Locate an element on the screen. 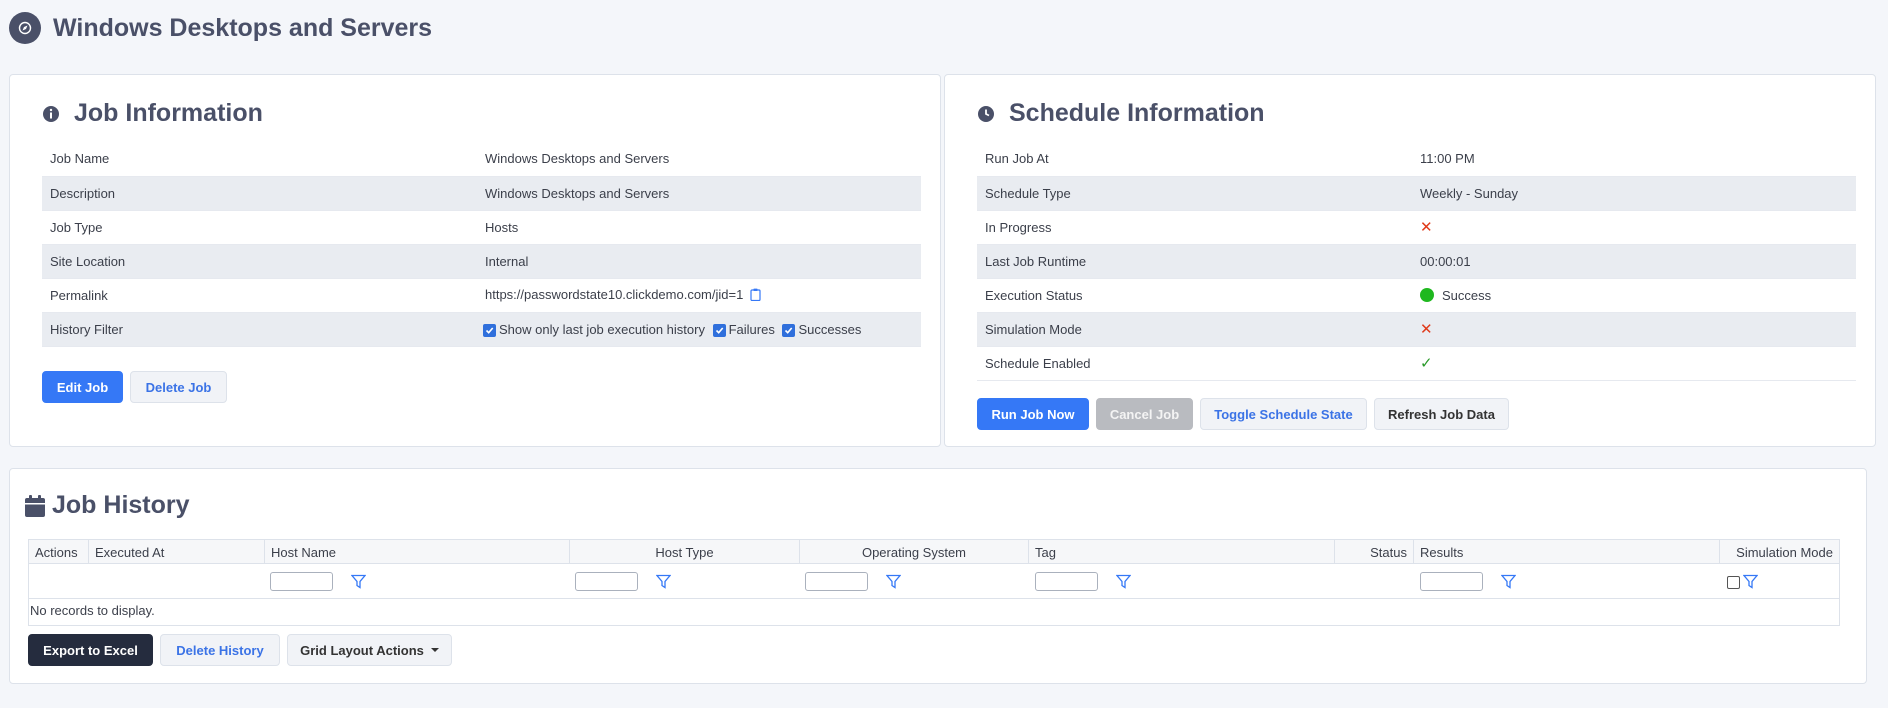 The image size is (1888, 708). tag-filter-input is located at coordinates (1066, 581).